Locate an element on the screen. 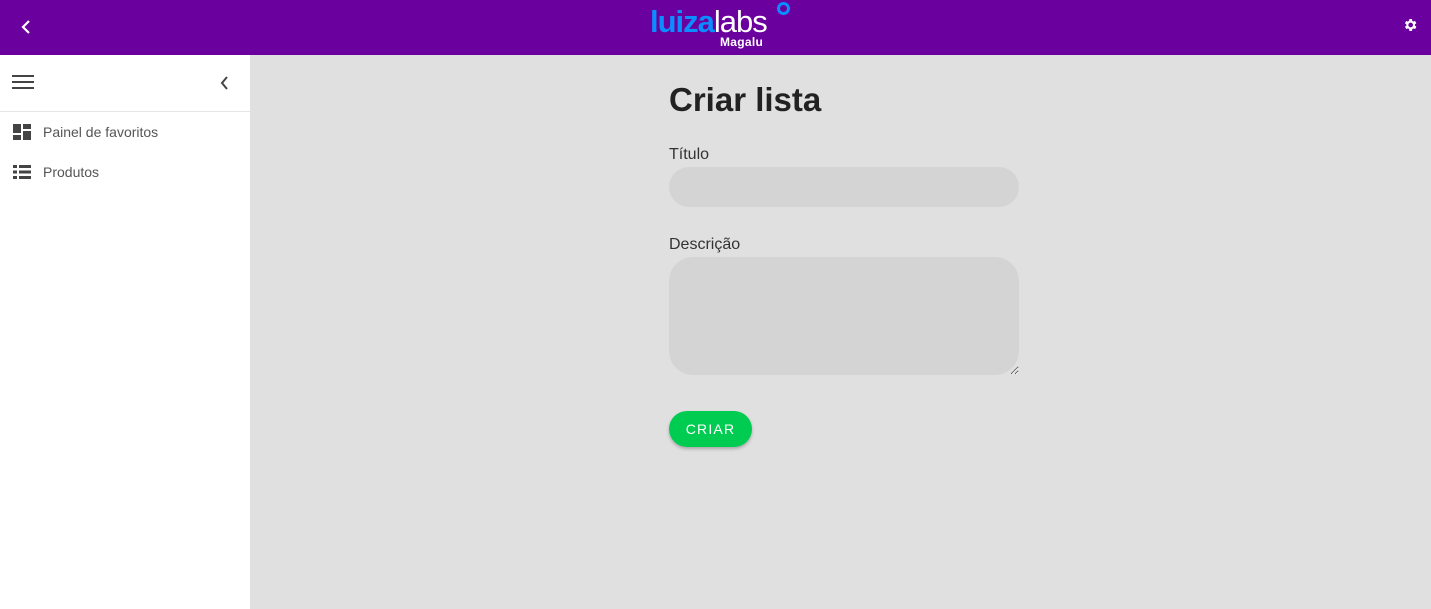 The width and height of the screenshot is (1431, 609). back-button is located at coordinates (26, 27).